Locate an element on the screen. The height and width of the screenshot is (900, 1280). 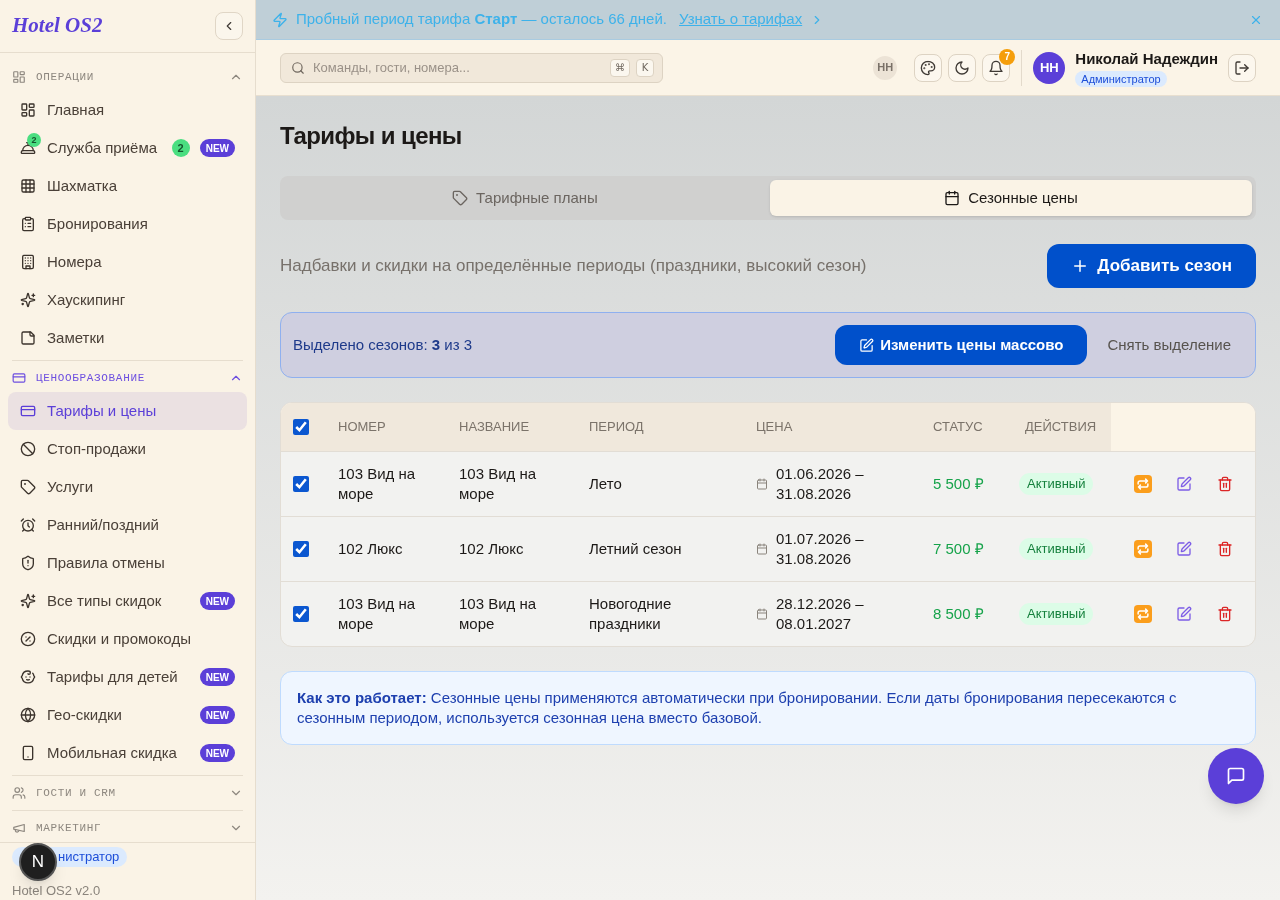
sidebar-item: Номера is located at coordinates (127, 262).